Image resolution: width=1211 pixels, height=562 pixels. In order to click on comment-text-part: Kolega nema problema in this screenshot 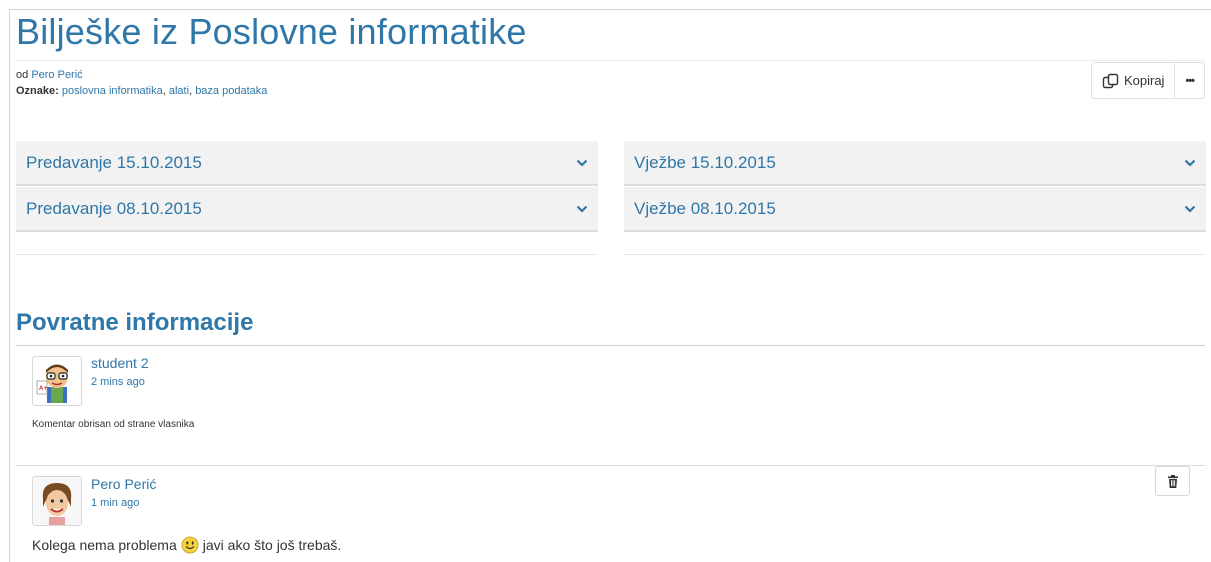, I will do `click(104, 545)`.